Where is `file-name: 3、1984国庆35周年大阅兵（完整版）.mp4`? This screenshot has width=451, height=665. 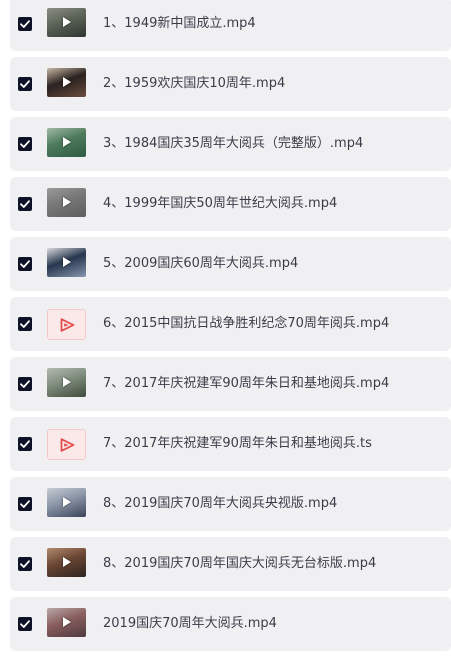
file-name: 3、1984国庆35周年大阅兵（完整版）.mp4 is located at coordinates (233, 143).